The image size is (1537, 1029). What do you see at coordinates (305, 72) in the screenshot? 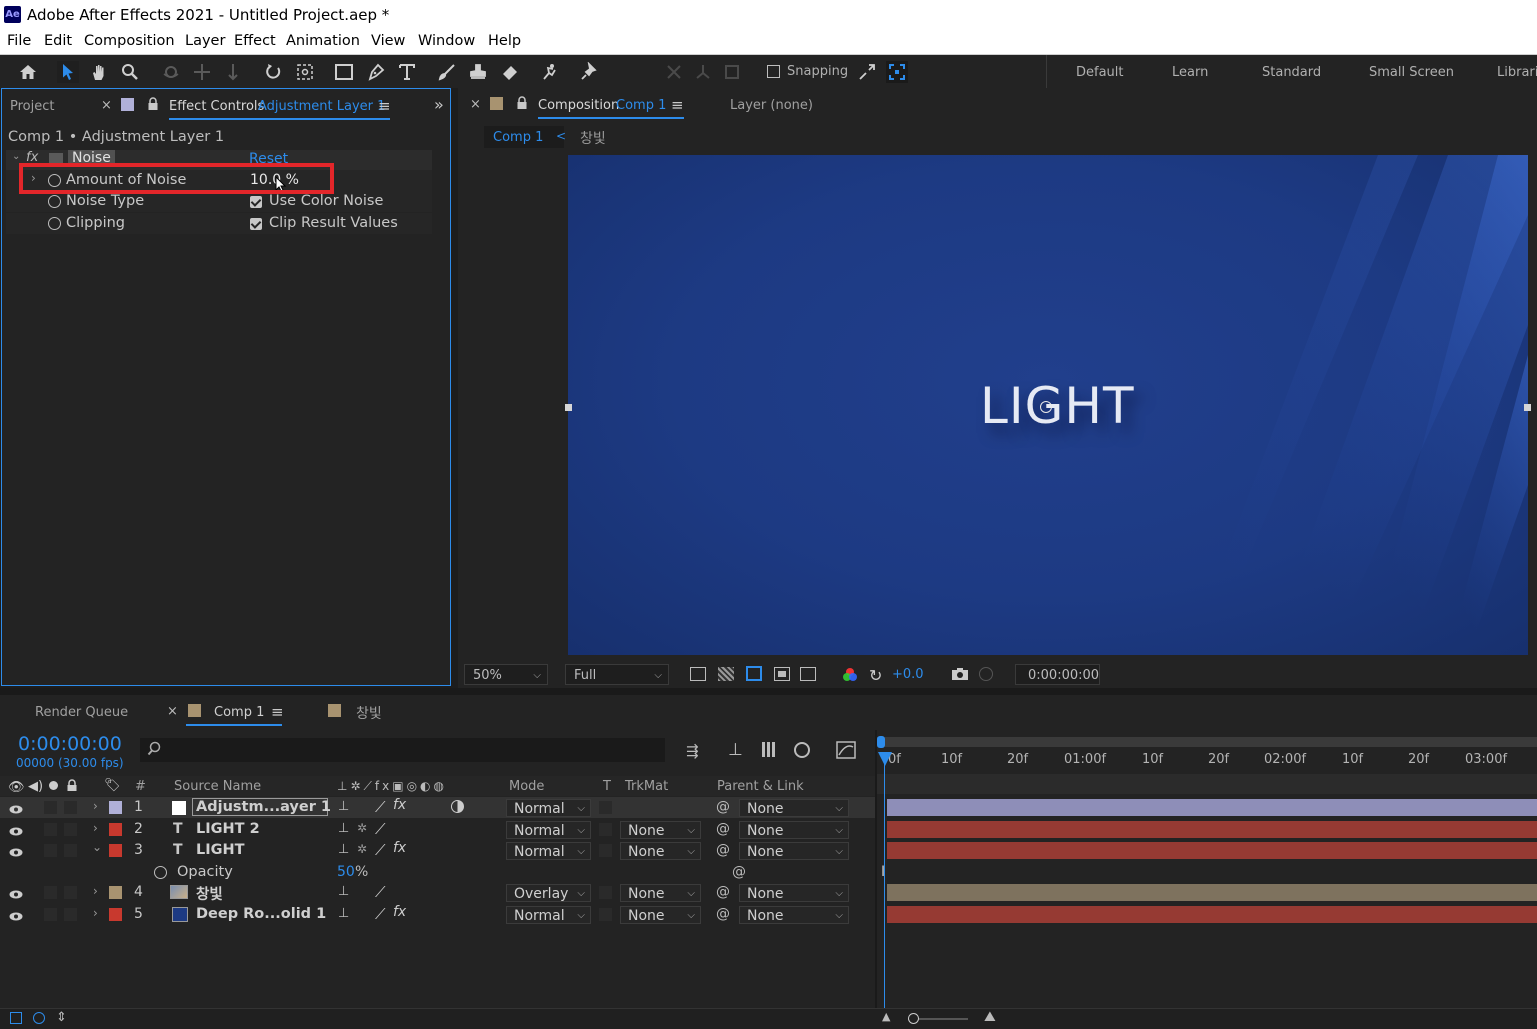
I see `anchor-point-tool-icon` at bounding box center [305, 72].